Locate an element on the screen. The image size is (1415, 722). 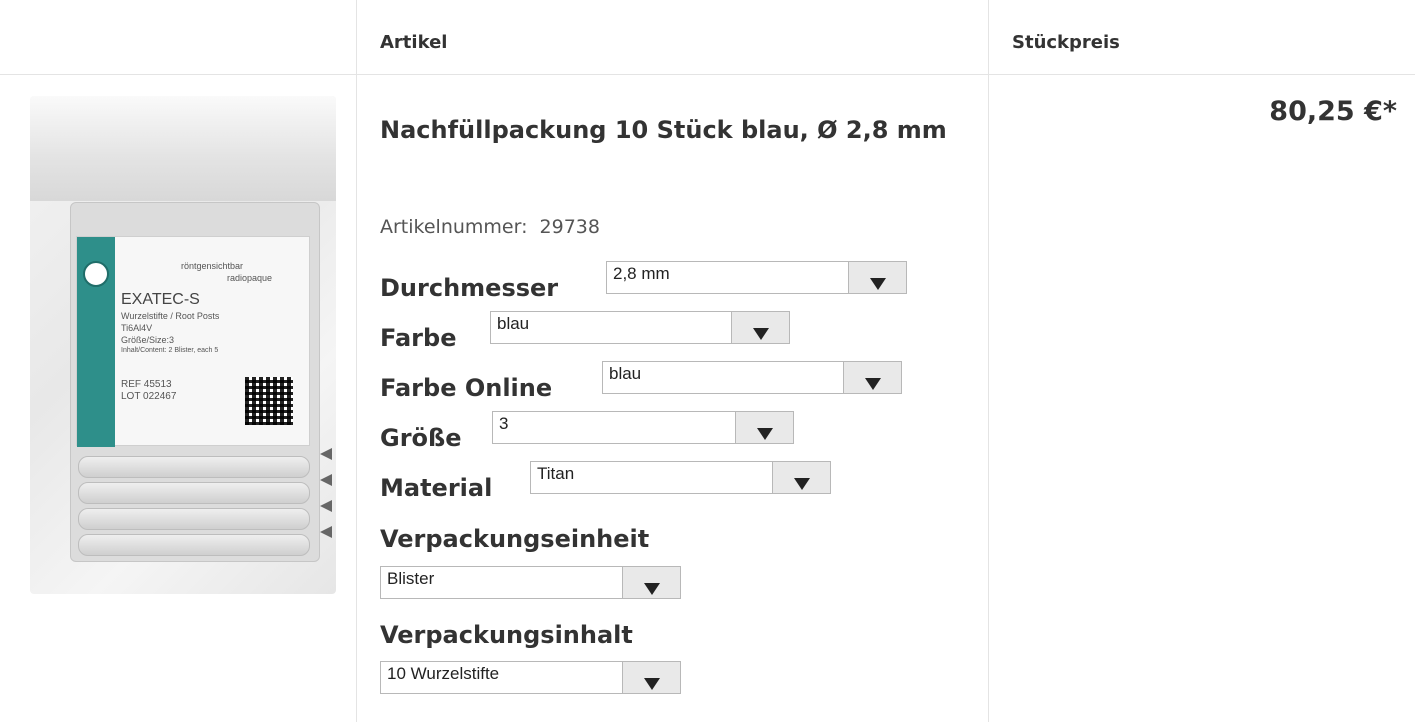
column-header-price: Stückpreis is located at coordinates (1066, 42).